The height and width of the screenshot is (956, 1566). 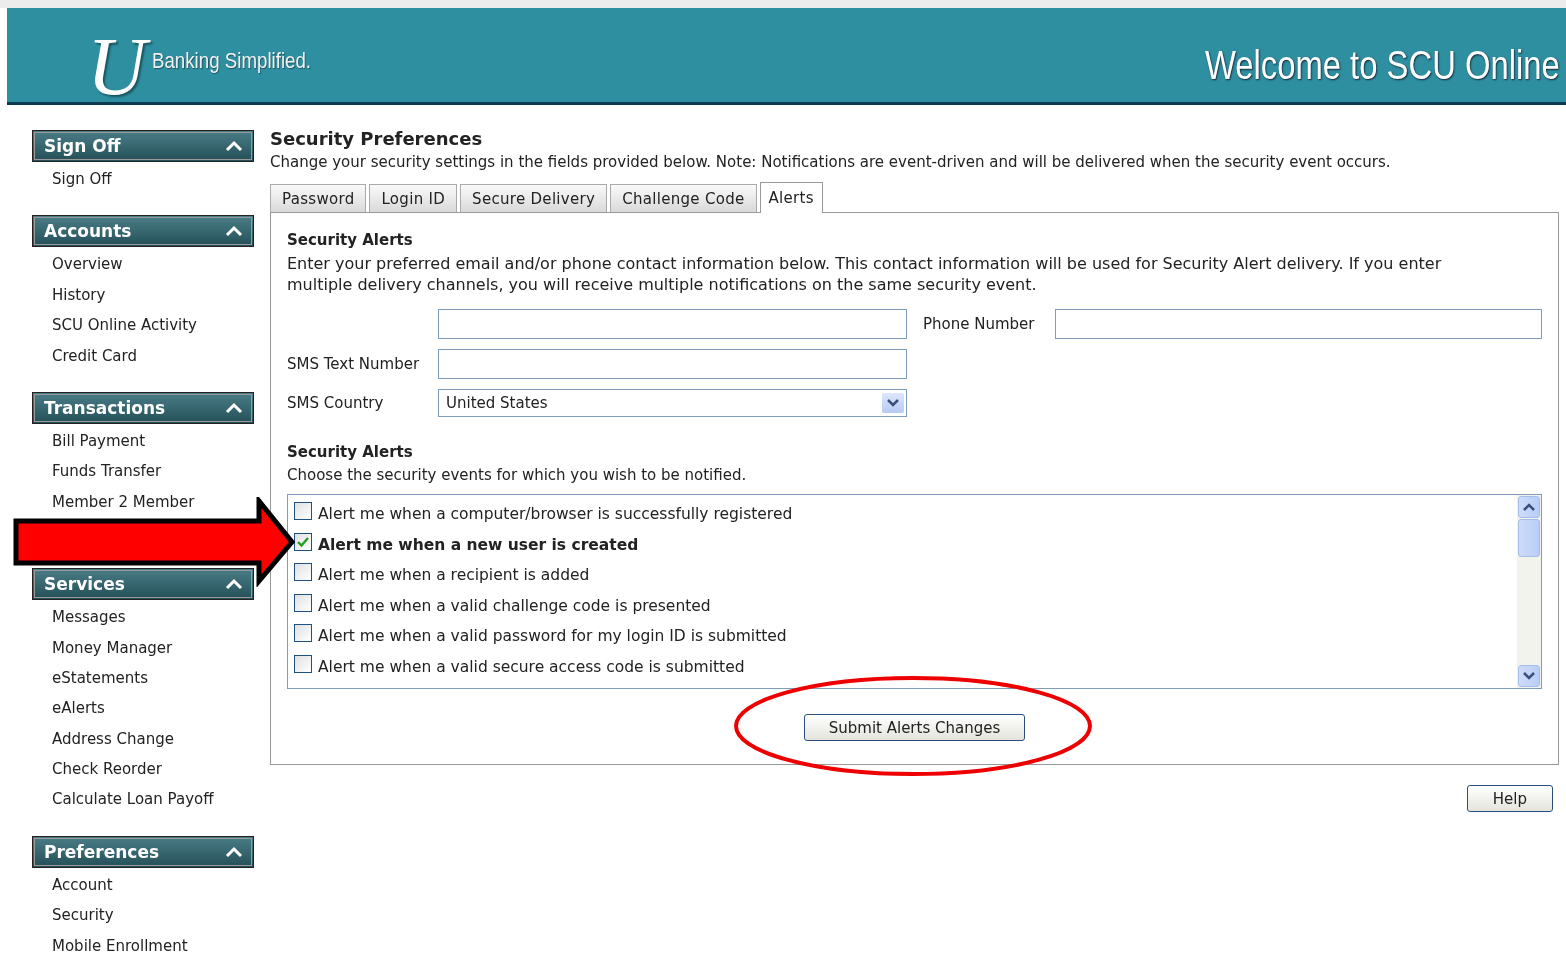 I want to click on tab: Alerts, so click(x=791, y=197).